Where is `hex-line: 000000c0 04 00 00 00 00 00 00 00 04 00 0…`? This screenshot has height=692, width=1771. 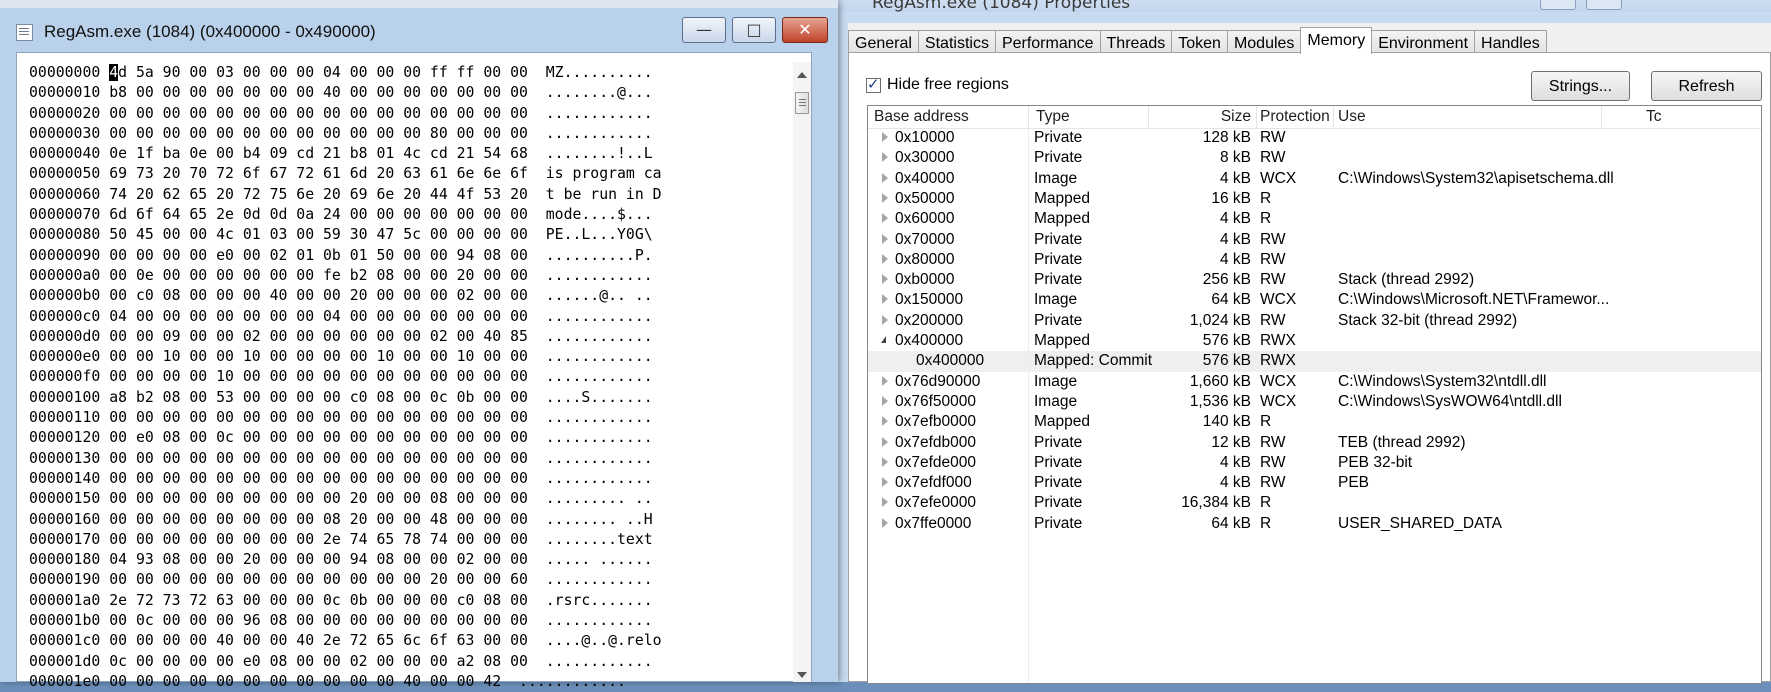
hex-line: 000000c0 04 00 00 00 00 00 00 00 04 00 0… is located at coordinates (408, 317).